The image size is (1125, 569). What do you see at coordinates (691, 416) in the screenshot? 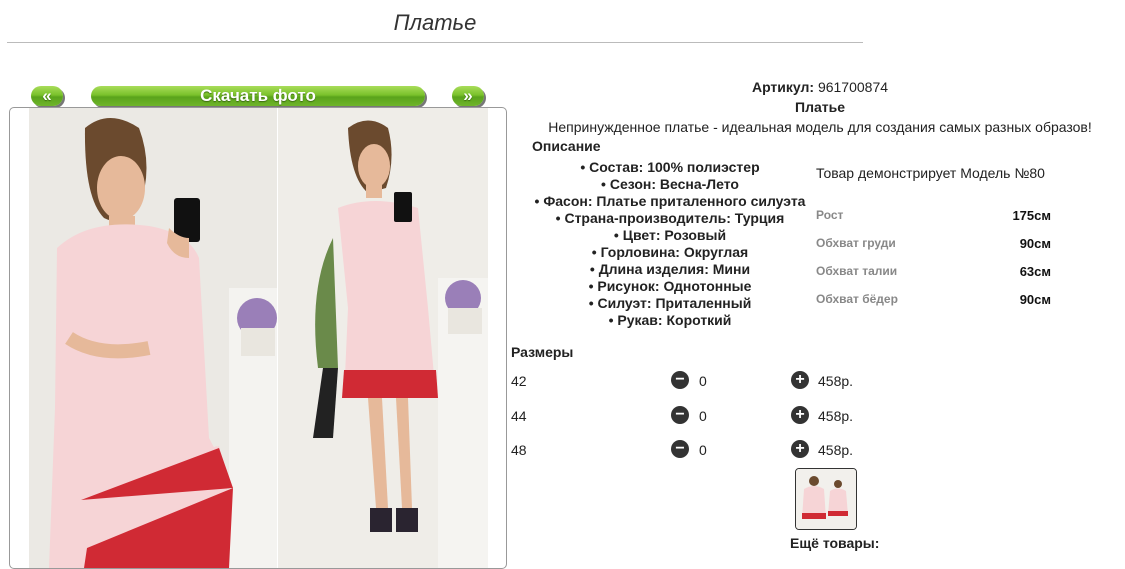
I see `size-row: 44 − 0 + 458р.` at bounding box center [691, 416].